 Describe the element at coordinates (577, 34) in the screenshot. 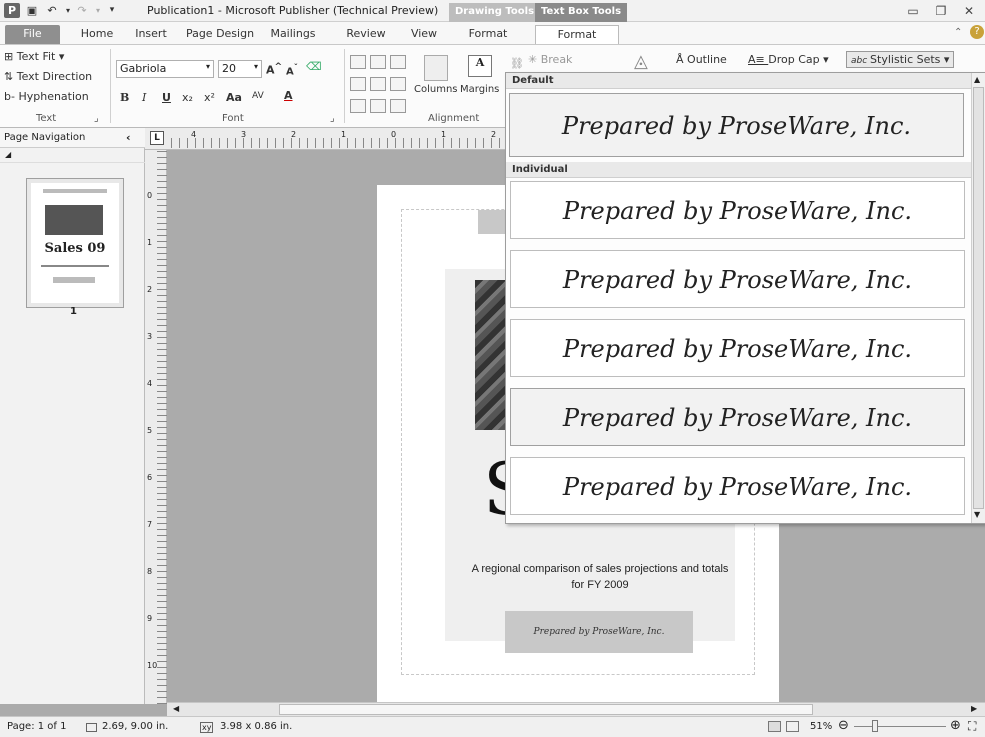

I see `tab-format-textbox: Format` at that location.